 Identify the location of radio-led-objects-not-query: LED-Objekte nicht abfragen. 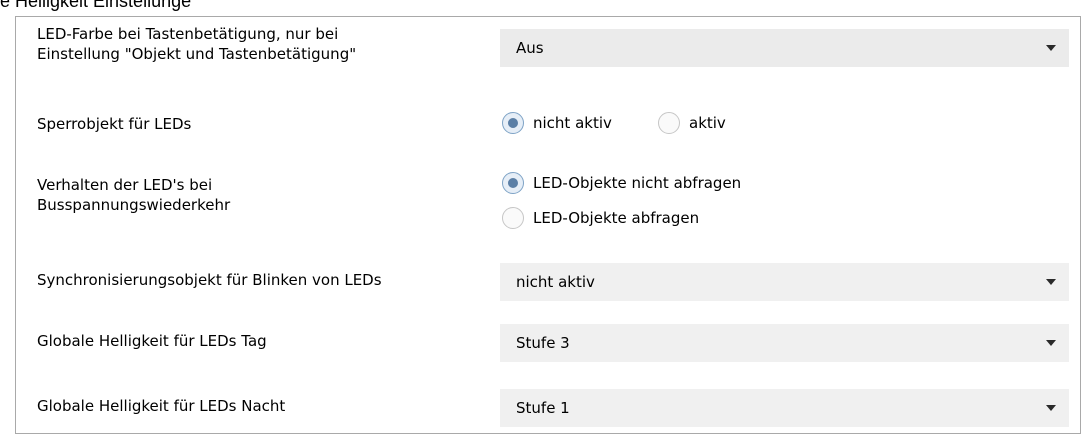
(652, 185).